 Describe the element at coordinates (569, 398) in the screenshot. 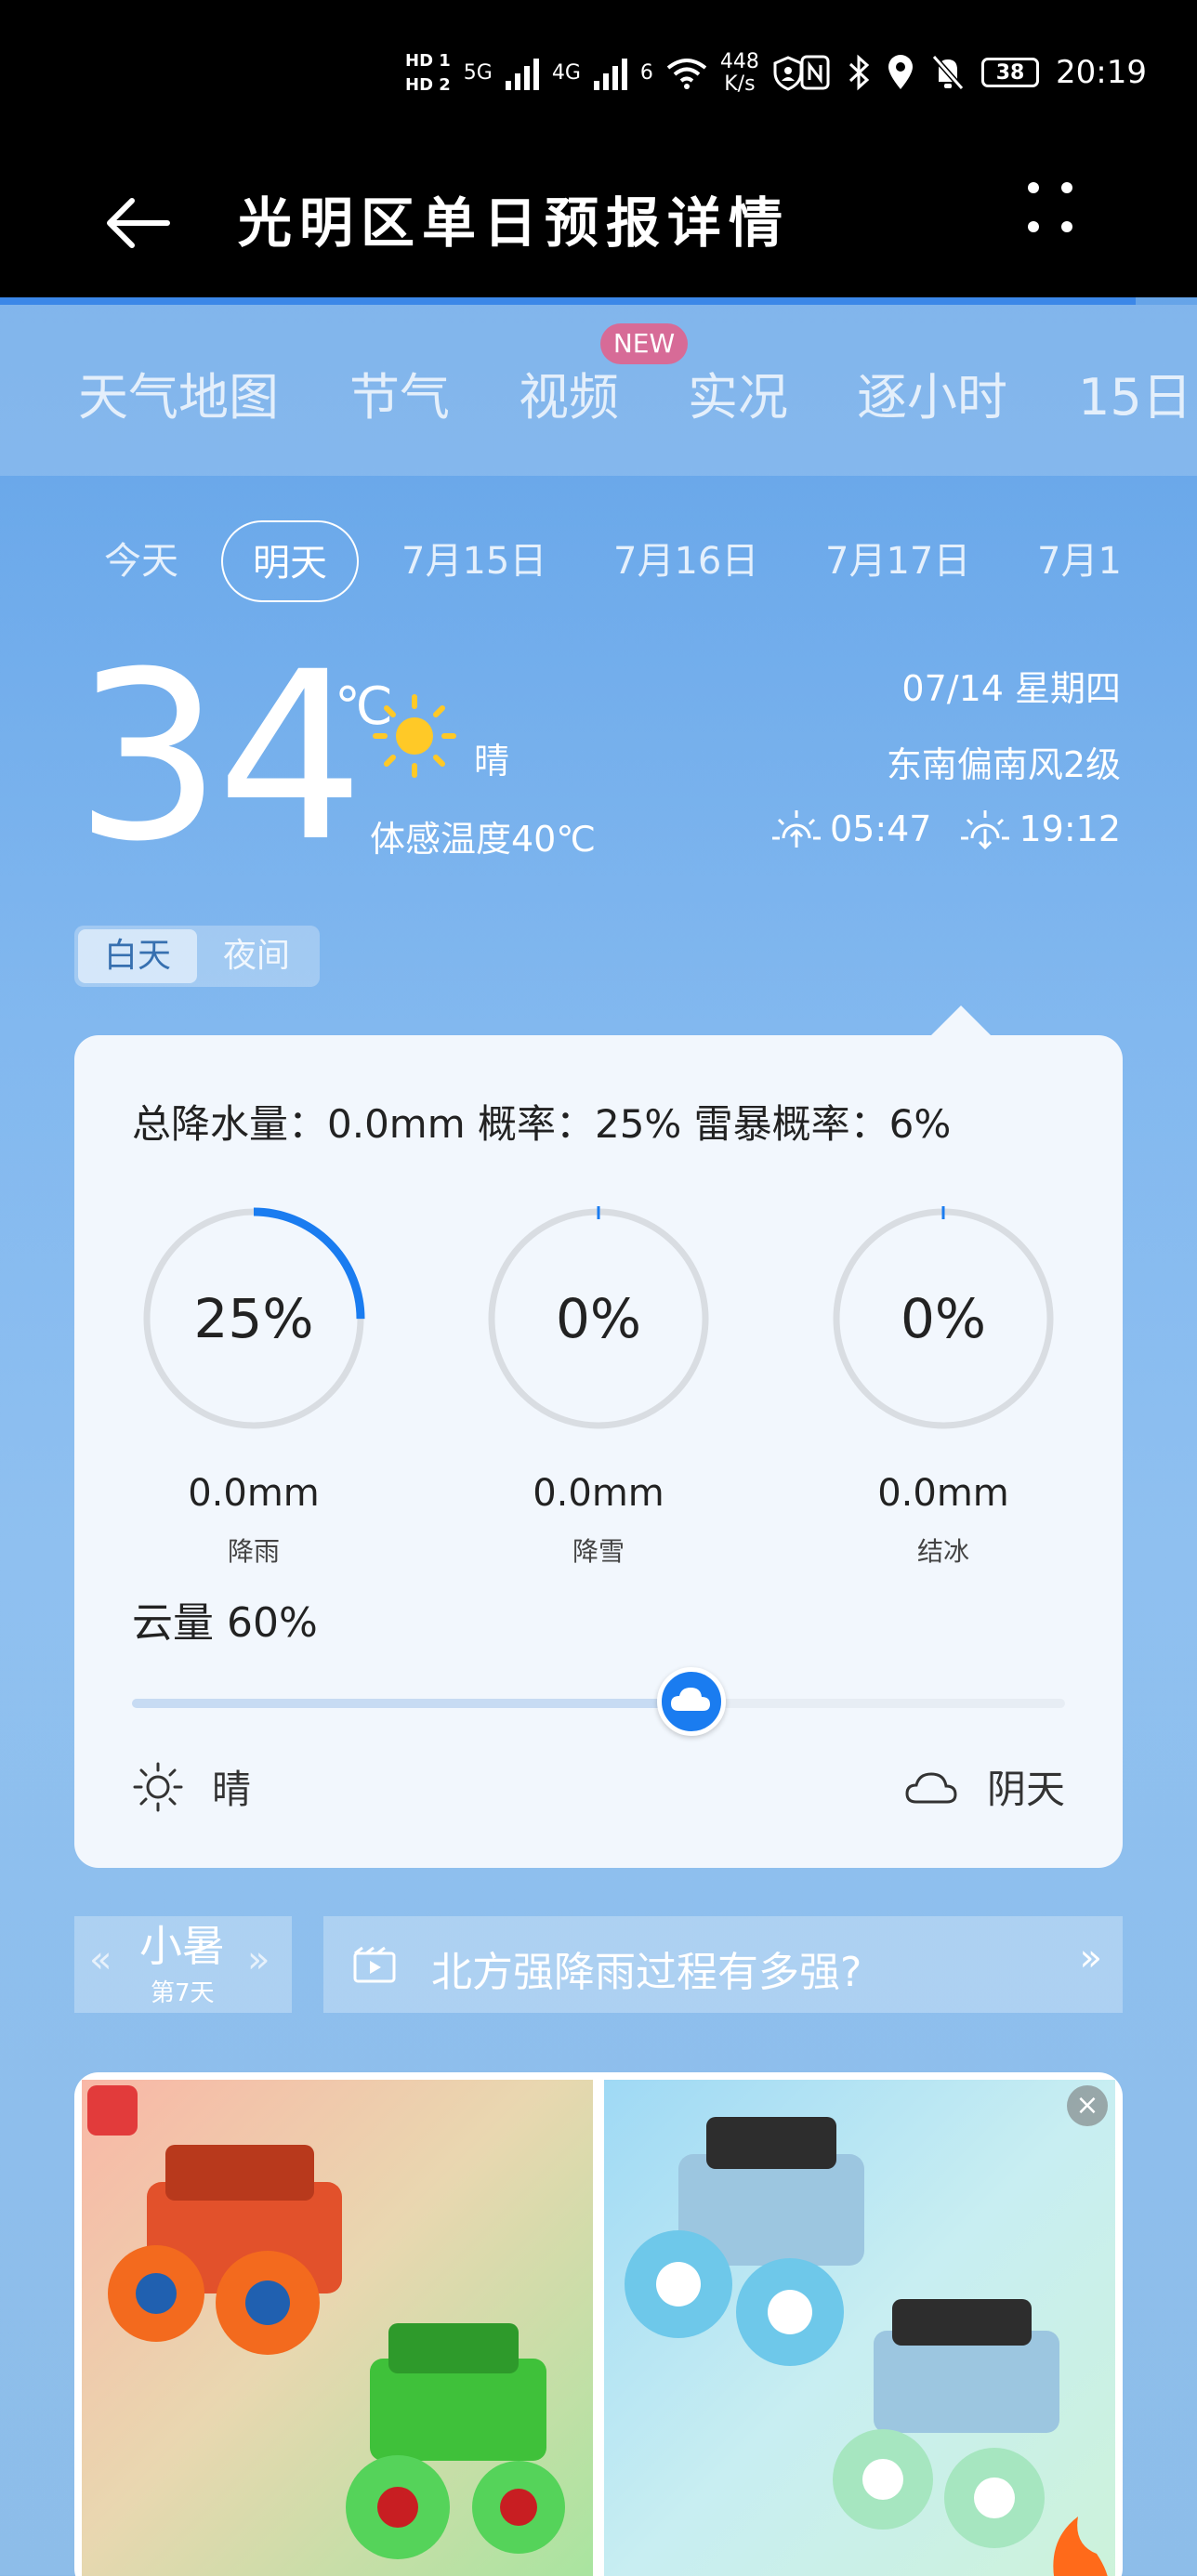

I see `tab-video: 视频` at that location.